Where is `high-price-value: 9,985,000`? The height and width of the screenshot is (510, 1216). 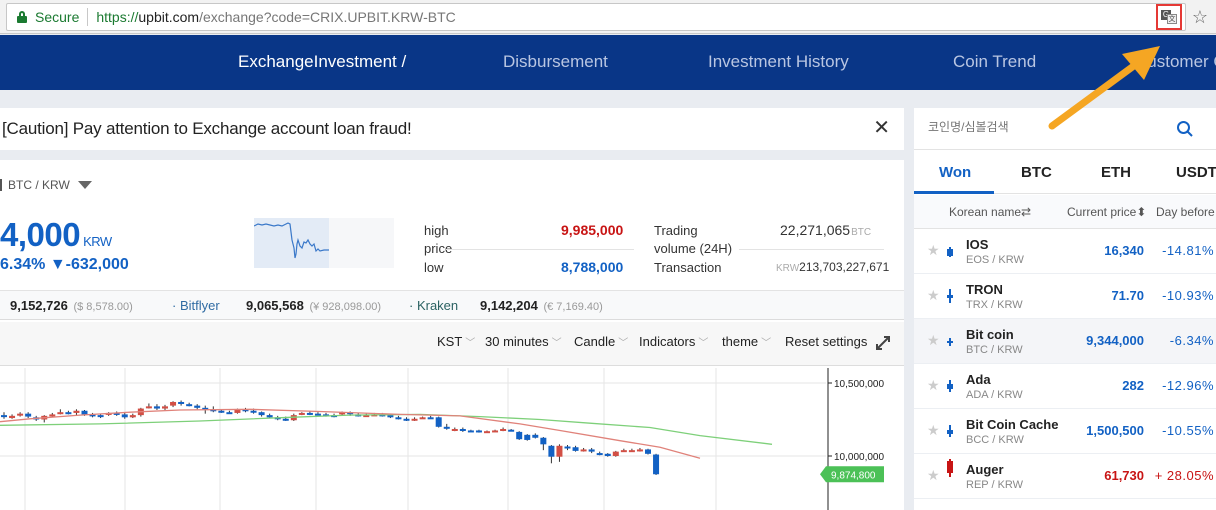
high-price-value: 9,985,000 is located at coordinates (592, 230).